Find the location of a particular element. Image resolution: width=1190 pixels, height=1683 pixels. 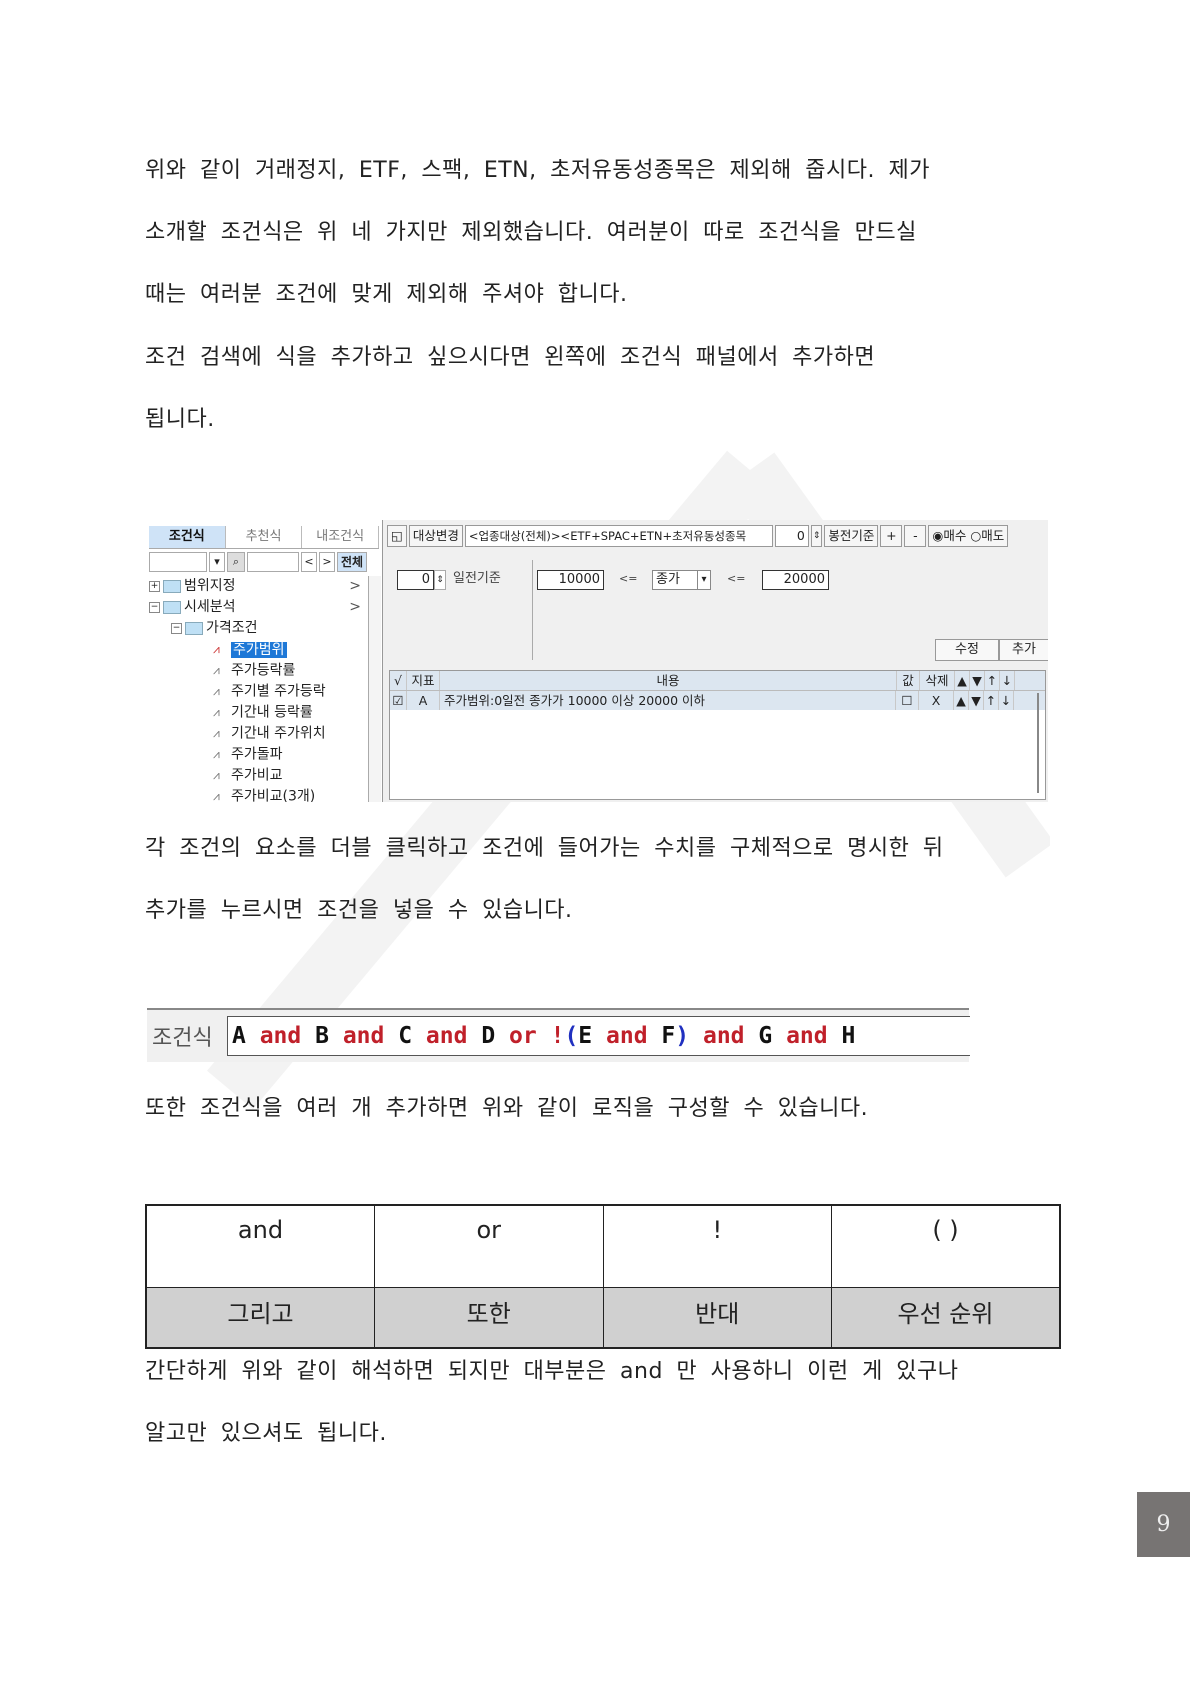

tree-label: 기간내 등락률 is located at coordinates (272, 712).